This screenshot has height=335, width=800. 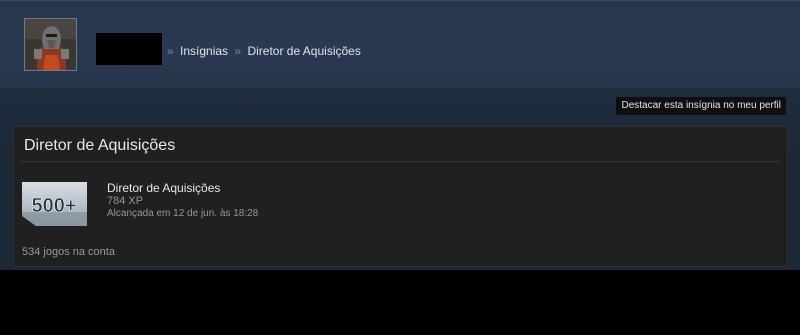 What do you see at coordinates (164, 188) in the screenshot?
I see `badge-name: Diretor de Aquisições` at bounding box center [164, 188].